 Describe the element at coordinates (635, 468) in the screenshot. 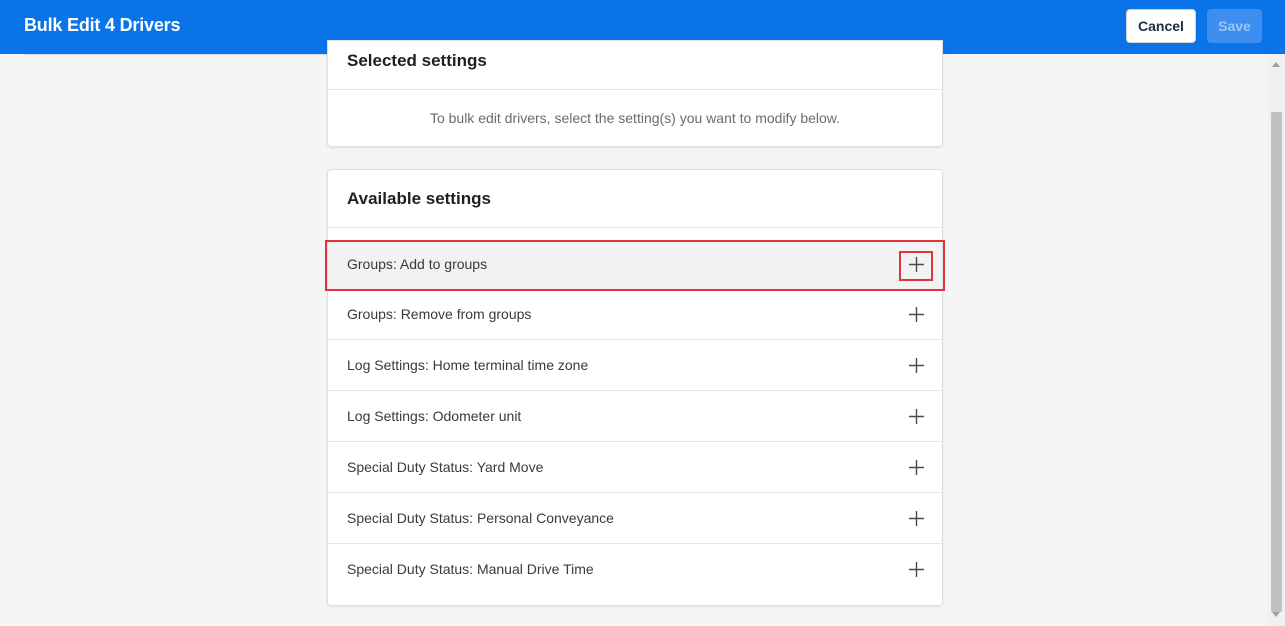

I see `setting-row-yard-move: Special Duty Status: Yard Move` at that location.